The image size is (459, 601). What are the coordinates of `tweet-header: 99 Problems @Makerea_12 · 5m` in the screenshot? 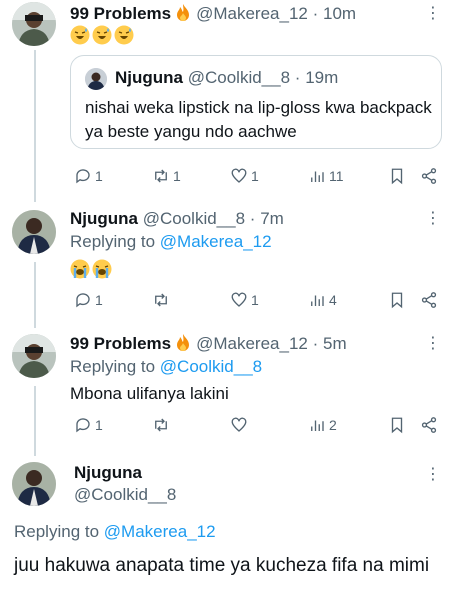 It's located at (208, 344).